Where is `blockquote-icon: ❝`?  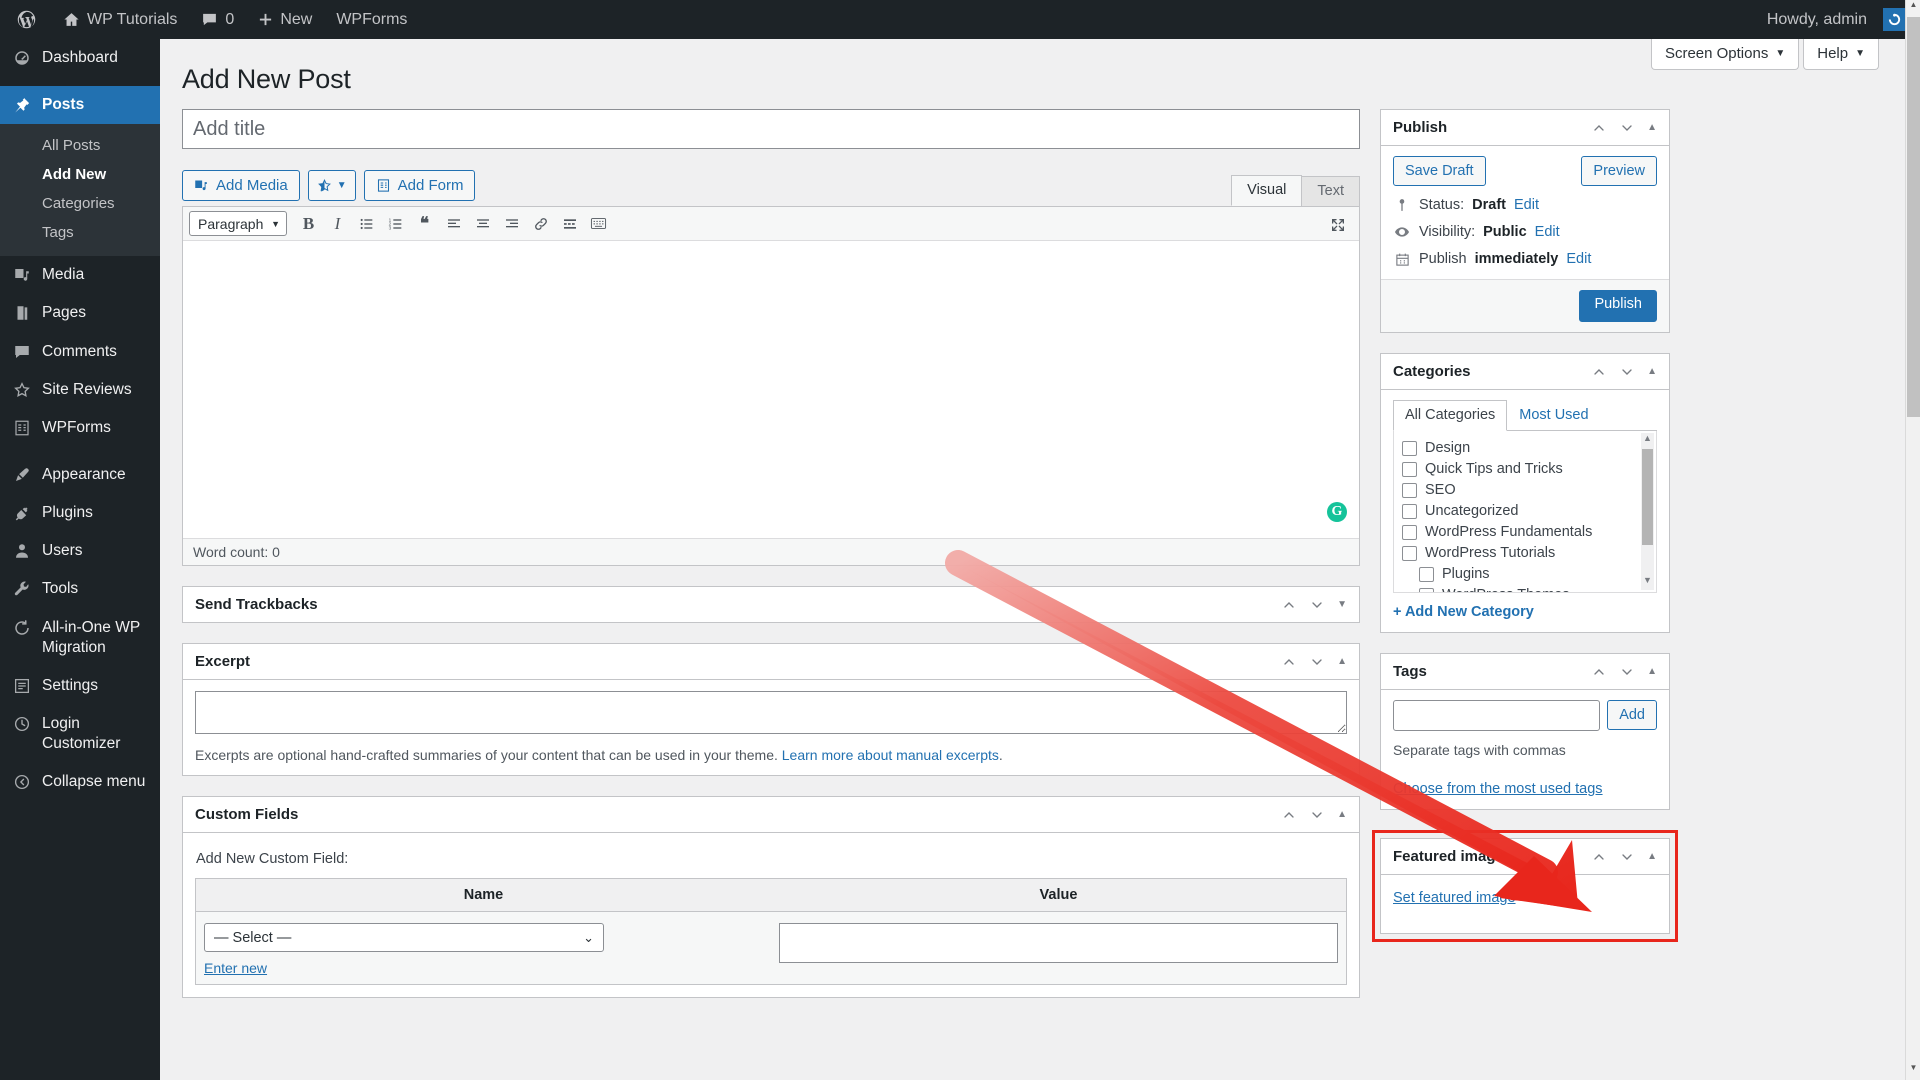 blockquote-icon: ❝ is located at coordinates (424, 223).